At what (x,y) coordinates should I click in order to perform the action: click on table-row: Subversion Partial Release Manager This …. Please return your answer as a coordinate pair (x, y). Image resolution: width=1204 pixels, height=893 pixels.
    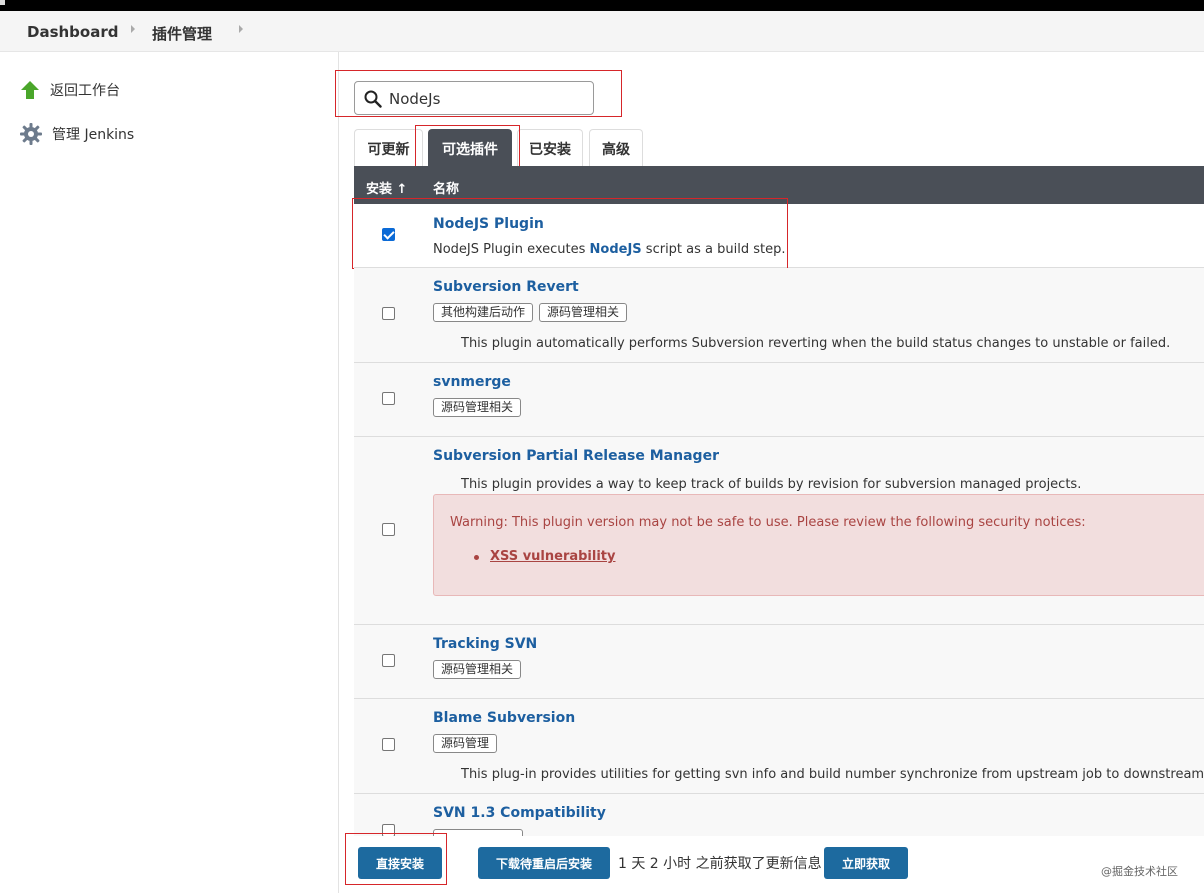
    Looking at the image, I should click on (779, 531).